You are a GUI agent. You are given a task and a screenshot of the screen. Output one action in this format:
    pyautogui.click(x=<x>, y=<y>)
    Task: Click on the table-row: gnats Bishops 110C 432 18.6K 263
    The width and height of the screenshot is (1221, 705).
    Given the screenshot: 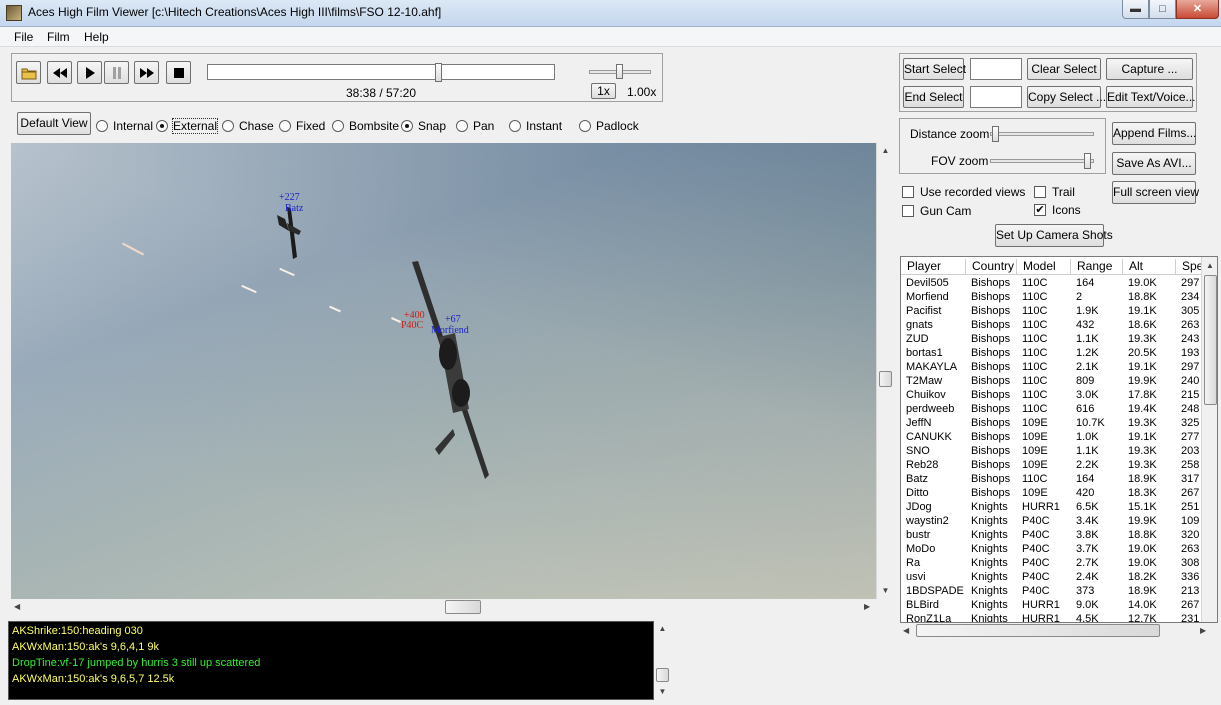 What is the action you would take?
    pyautogui.click(x=1056, y=325)
    